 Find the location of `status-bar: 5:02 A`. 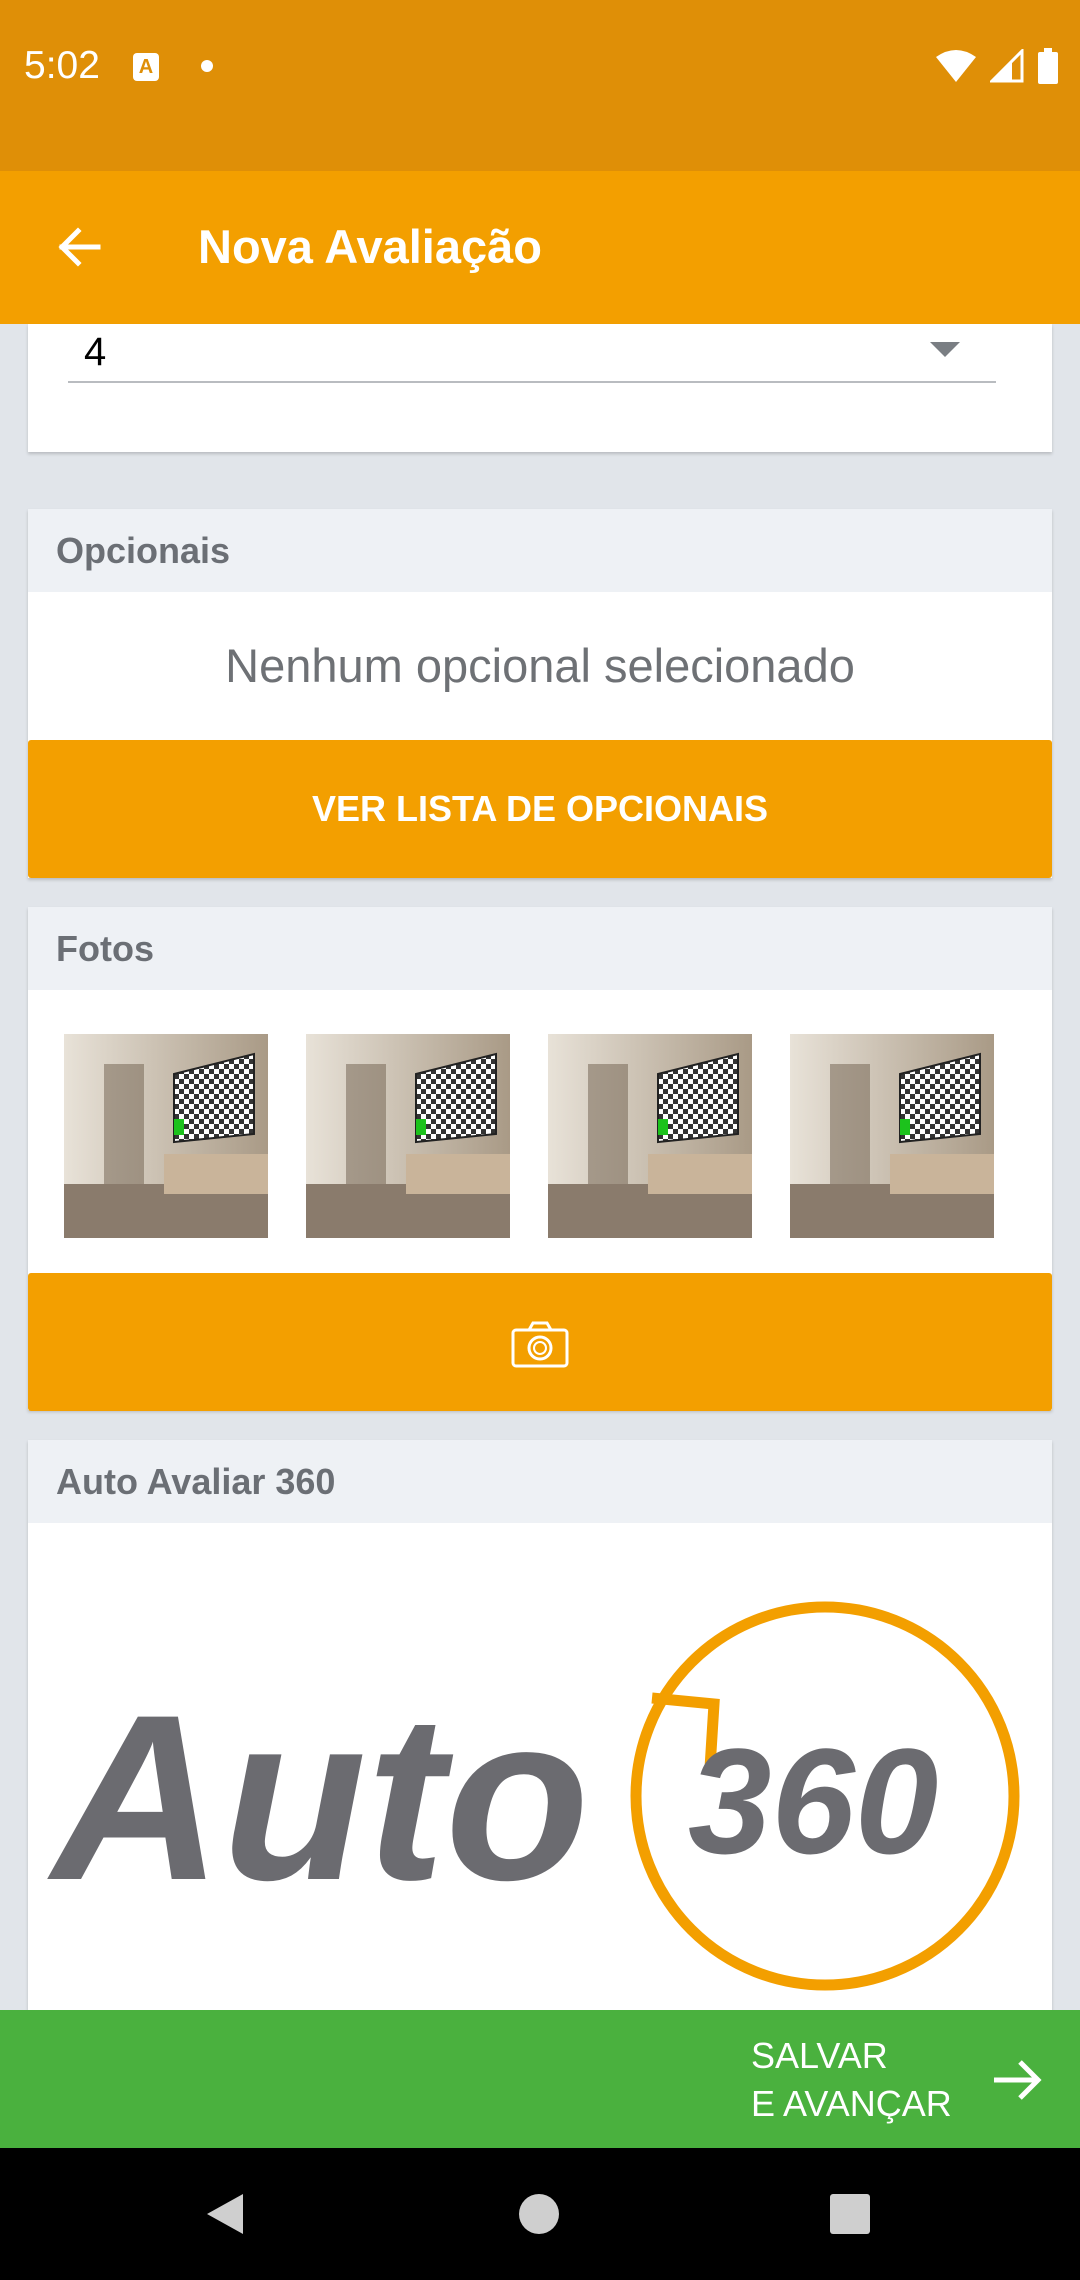

status-bar: 5:02 A is located at coordinates (540, 85).